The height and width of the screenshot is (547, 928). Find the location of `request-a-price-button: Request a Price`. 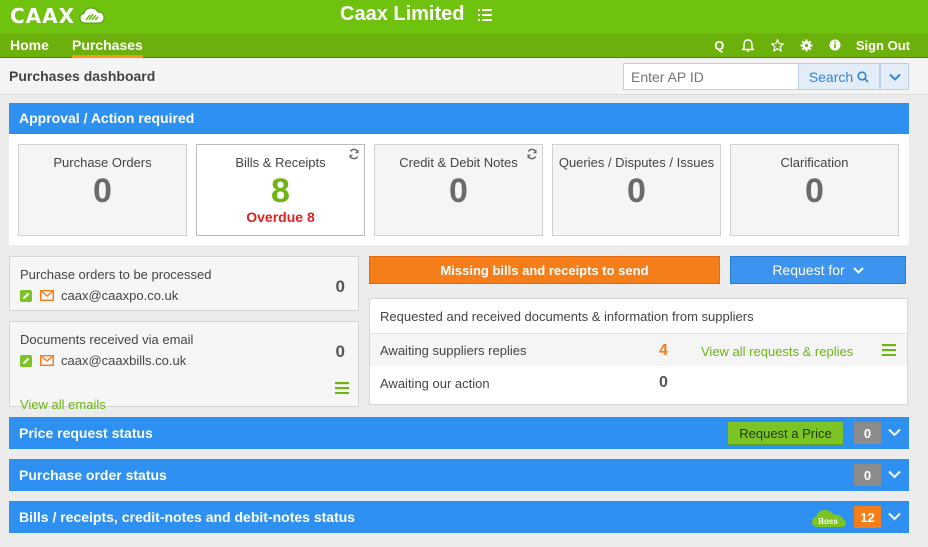

request-a-price-button: Request a Price is located at coordinates (785, 433).